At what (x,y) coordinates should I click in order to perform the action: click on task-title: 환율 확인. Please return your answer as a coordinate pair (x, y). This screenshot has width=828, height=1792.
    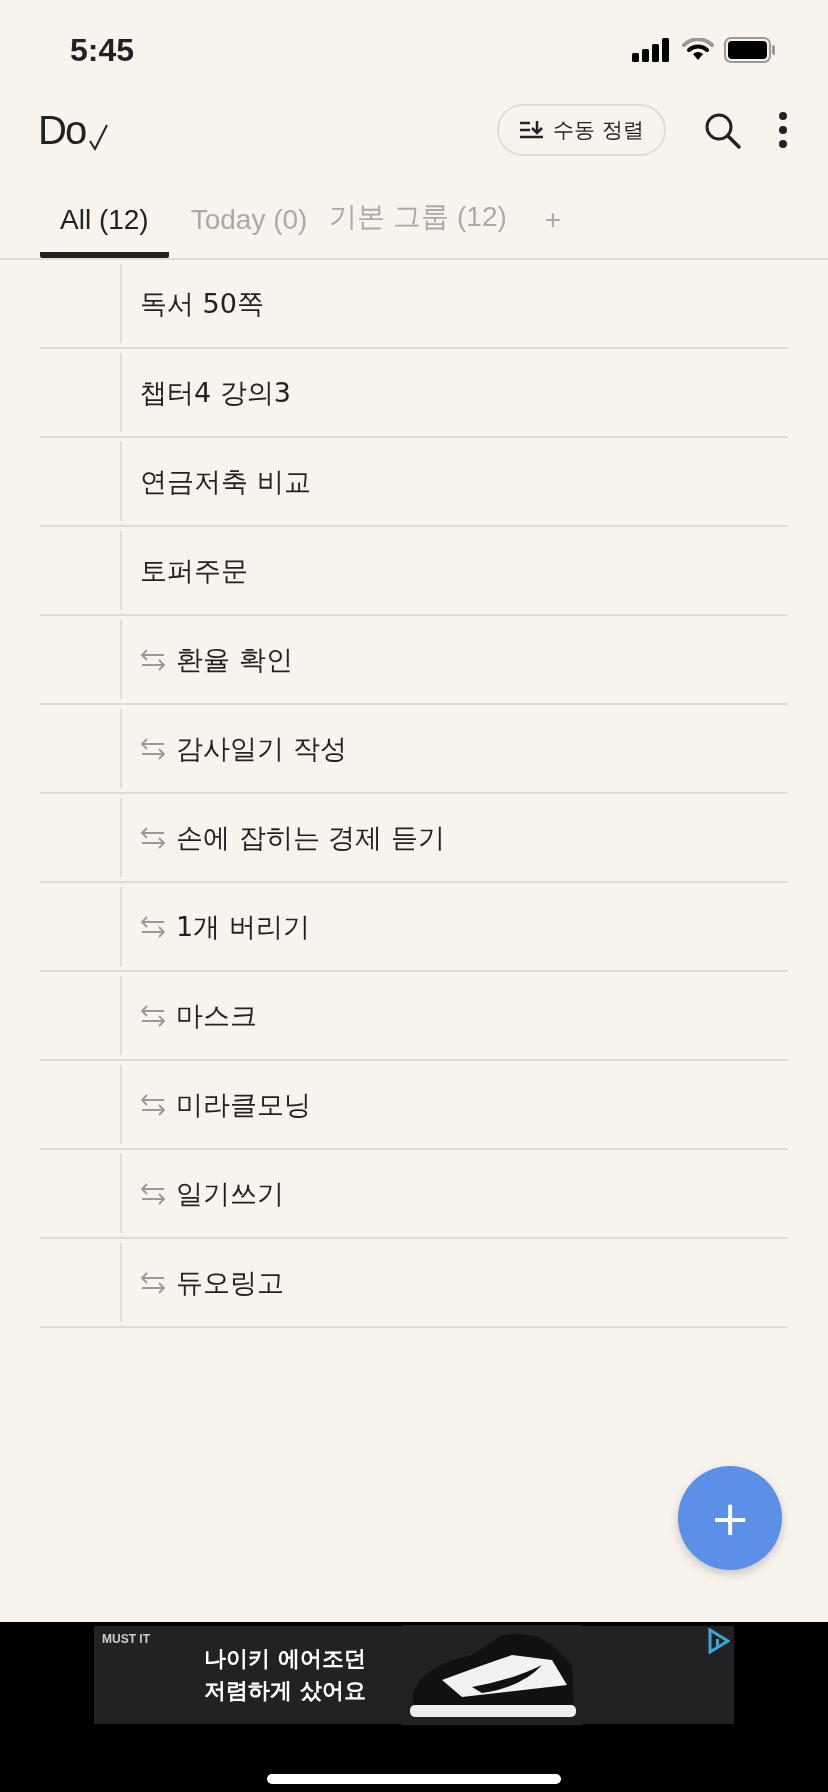
    Looking at the image, I should click on (234, 659).